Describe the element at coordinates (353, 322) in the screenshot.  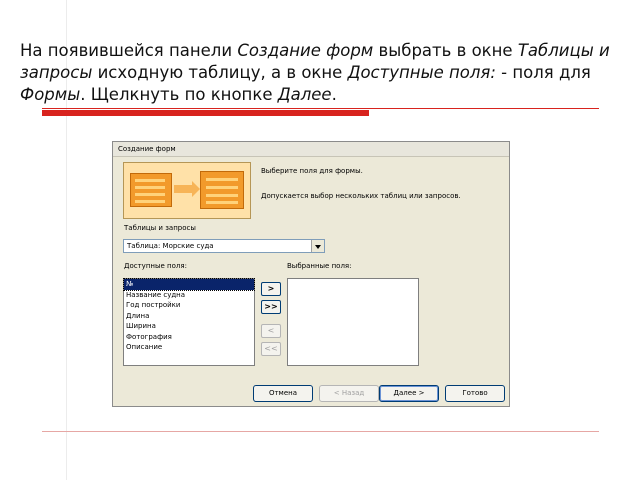
I see `selected-fields-list` at that location.